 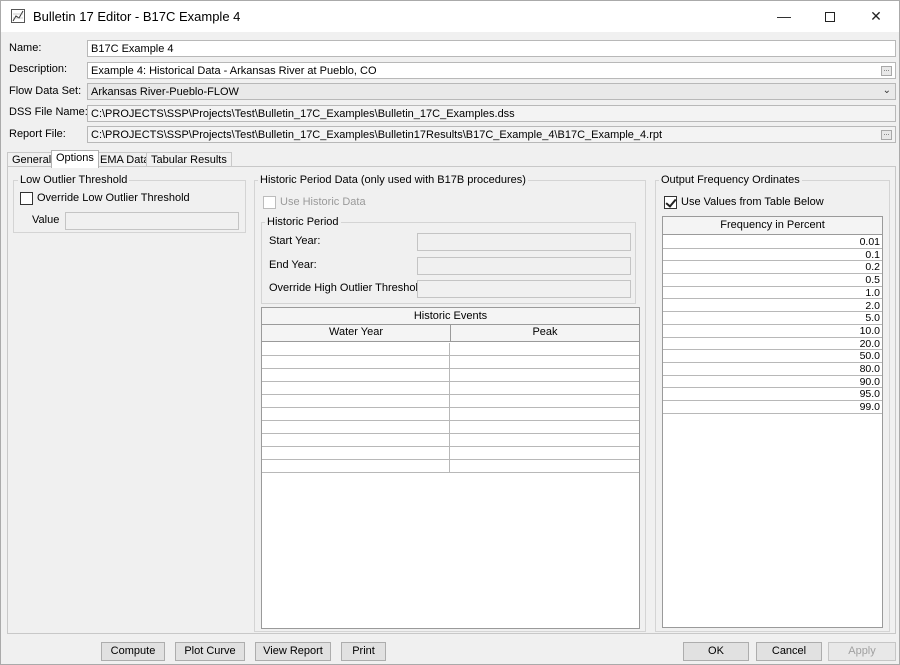 What do you see at coordinates (772, 280) in the screenshot?
I see `frequency-row: 0.5` at bounding box center [772, 280].